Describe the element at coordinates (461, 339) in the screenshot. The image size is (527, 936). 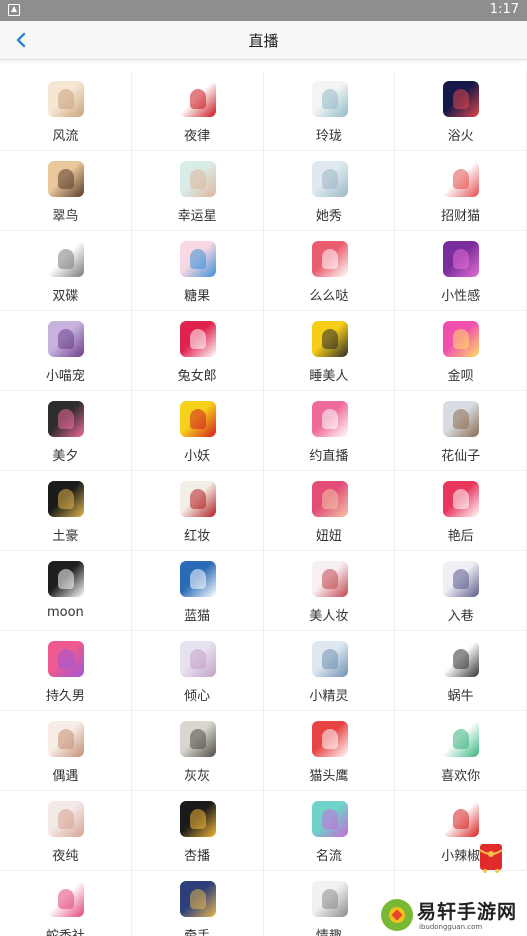
I see `cup-icon` at that location.